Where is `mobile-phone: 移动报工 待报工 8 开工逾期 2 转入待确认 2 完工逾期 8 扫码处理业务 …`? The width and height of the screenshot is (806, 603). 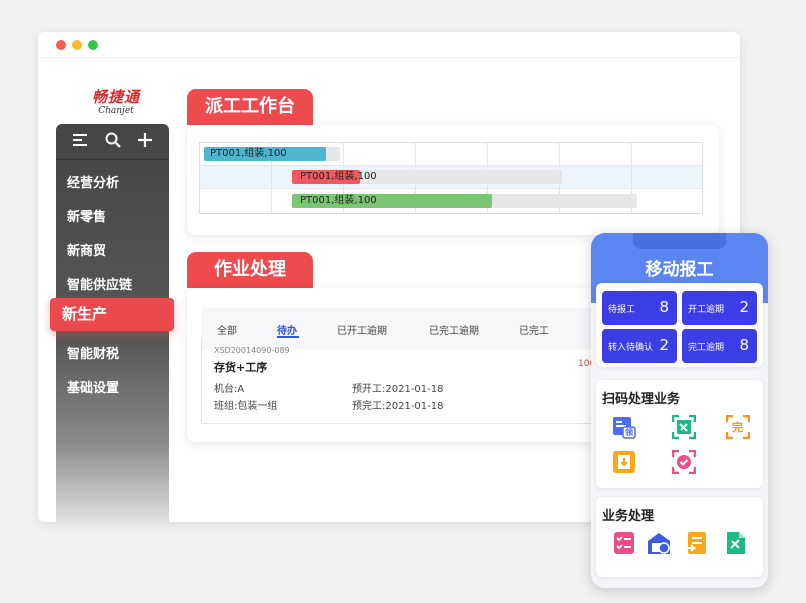
mobile-phone: 移动报工 待报工 8 开工逾期 2 转入待确认 2 完工逾期 8 扫码处理业务 … is located at coordinates (679, 410).